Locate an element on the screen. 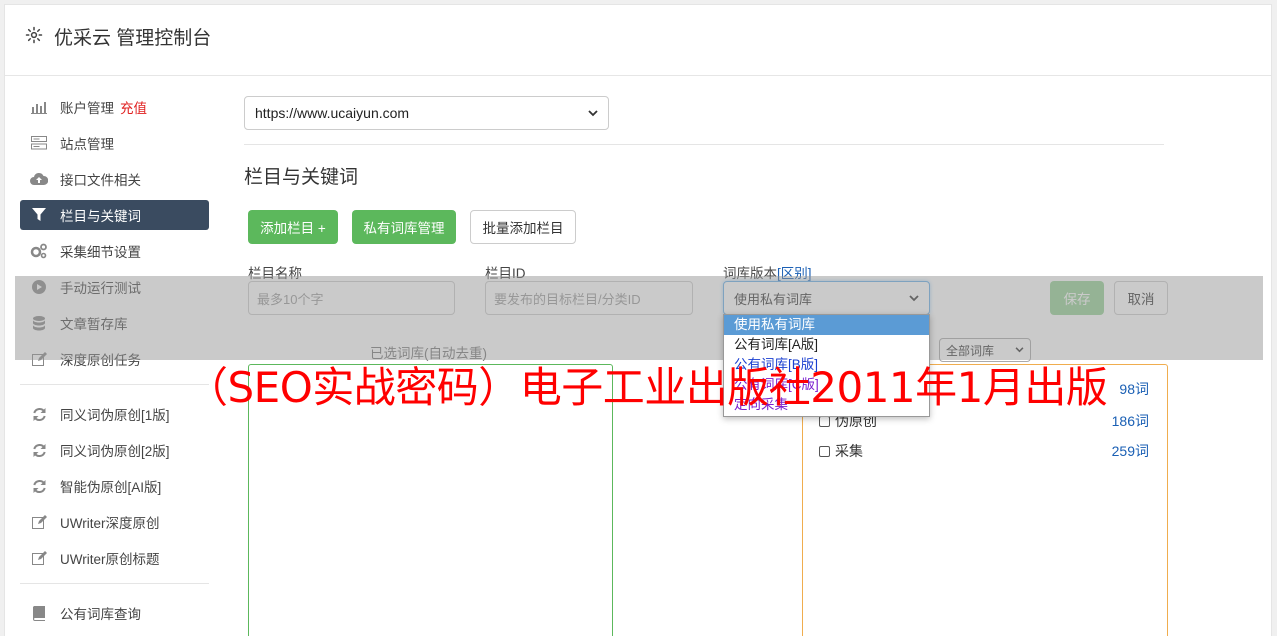 Image resolution: width=1277 pixels, height=636 pixels. sidebar-item-label: 同义词伪原创[1版] is located at coordinates (115, 415).